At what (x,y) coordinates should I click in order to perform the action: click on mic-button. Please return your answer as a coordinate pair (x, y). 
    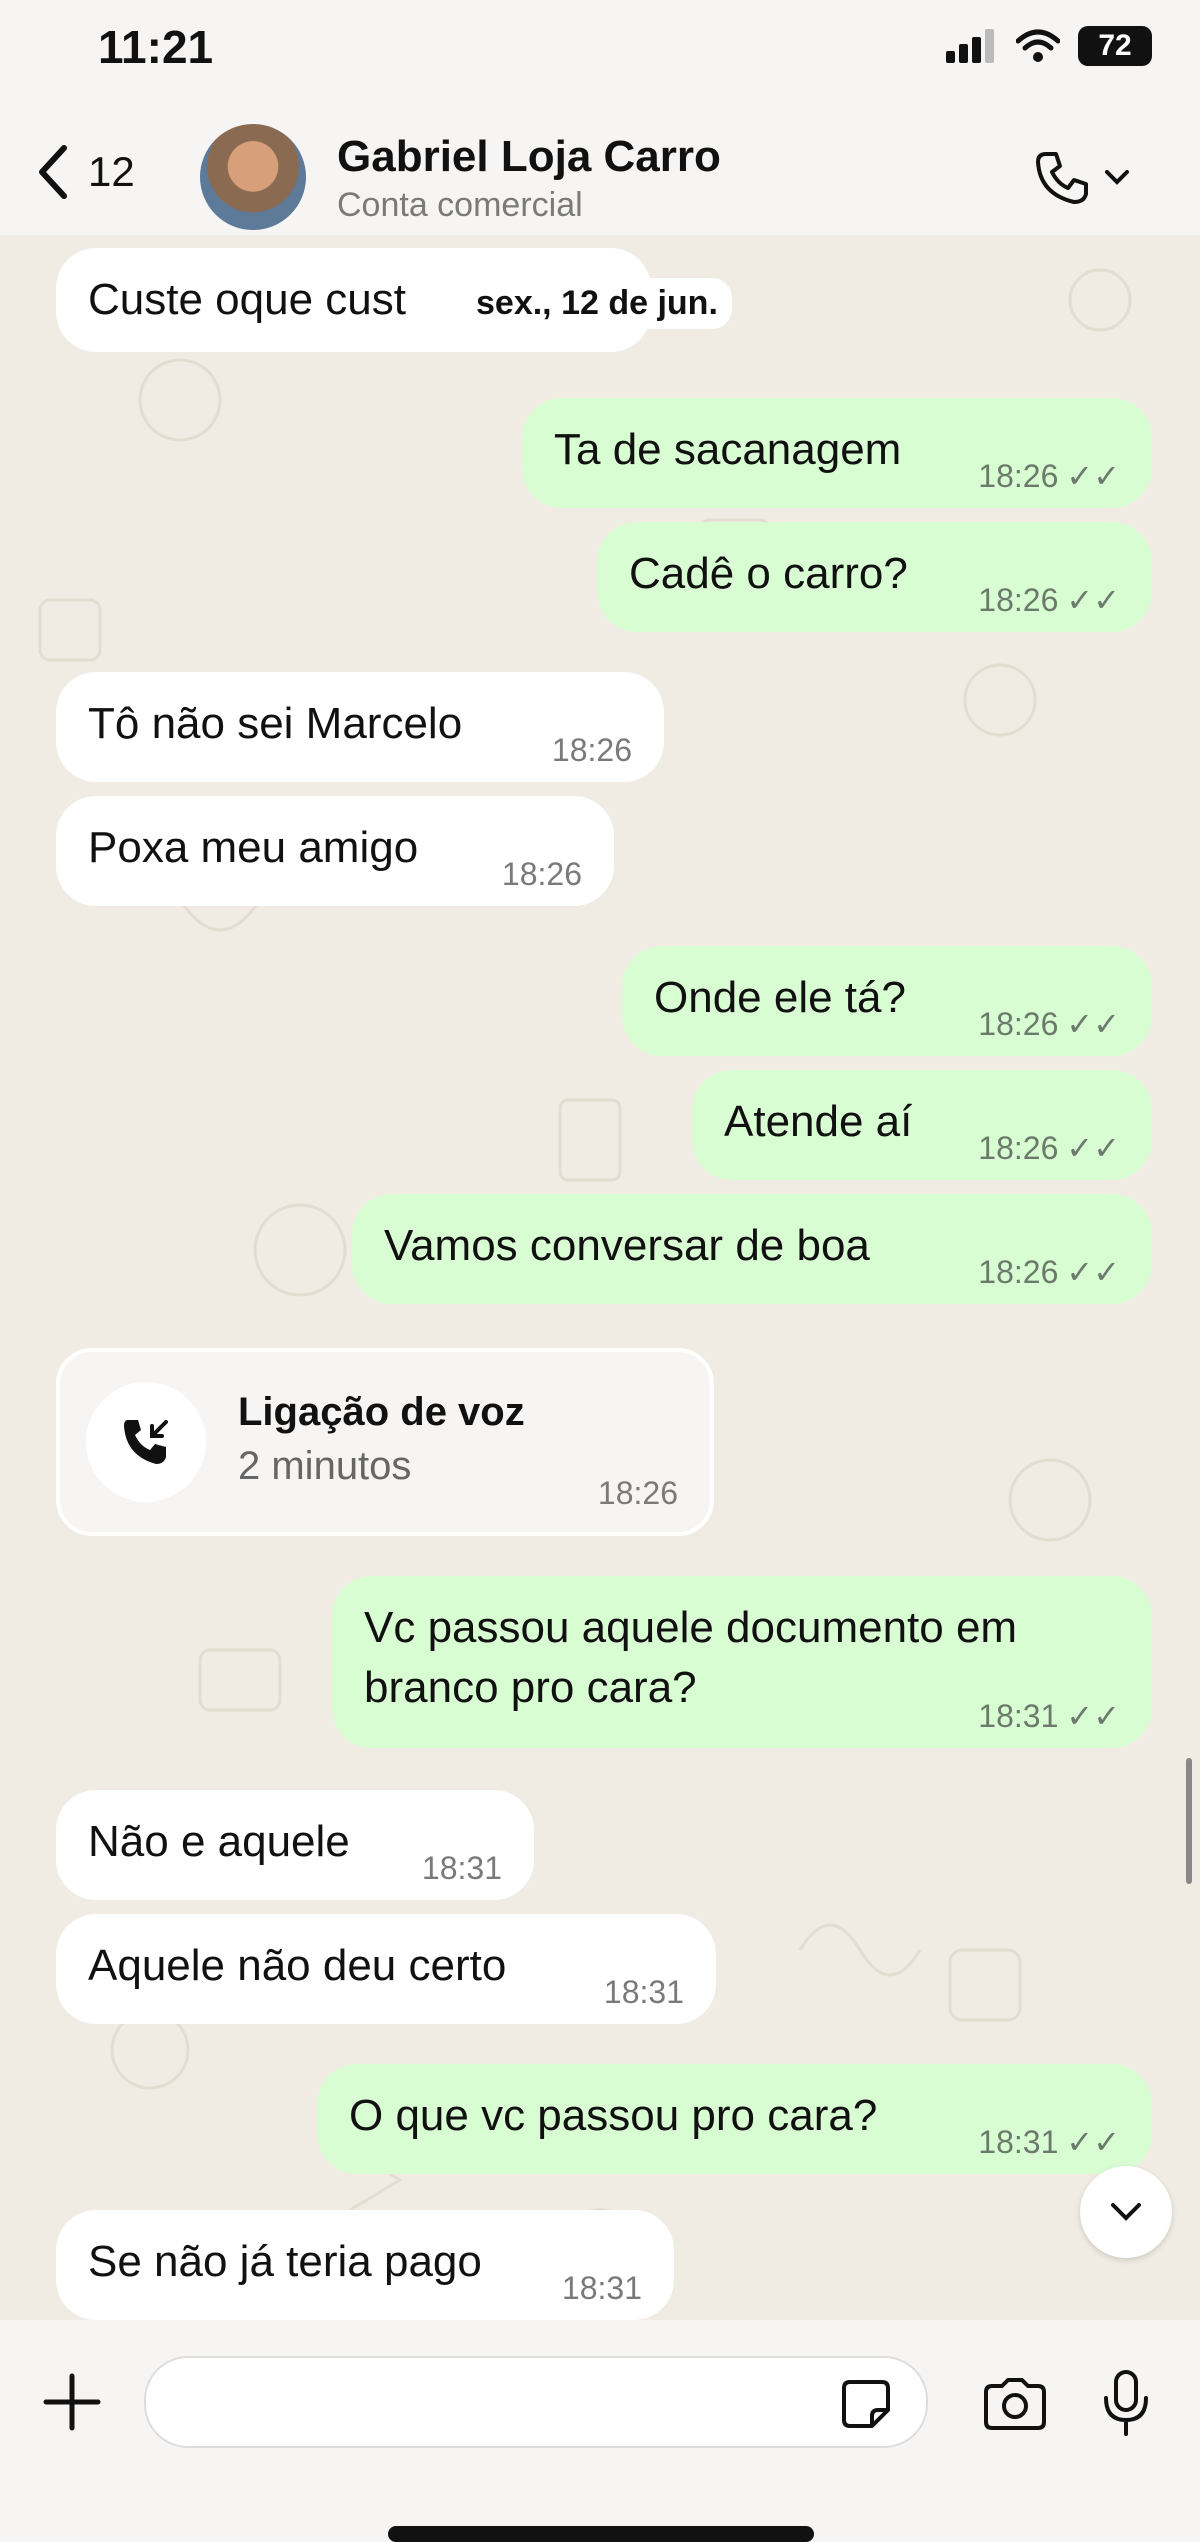
    Looking at the image, I should click on (1126, 2405).